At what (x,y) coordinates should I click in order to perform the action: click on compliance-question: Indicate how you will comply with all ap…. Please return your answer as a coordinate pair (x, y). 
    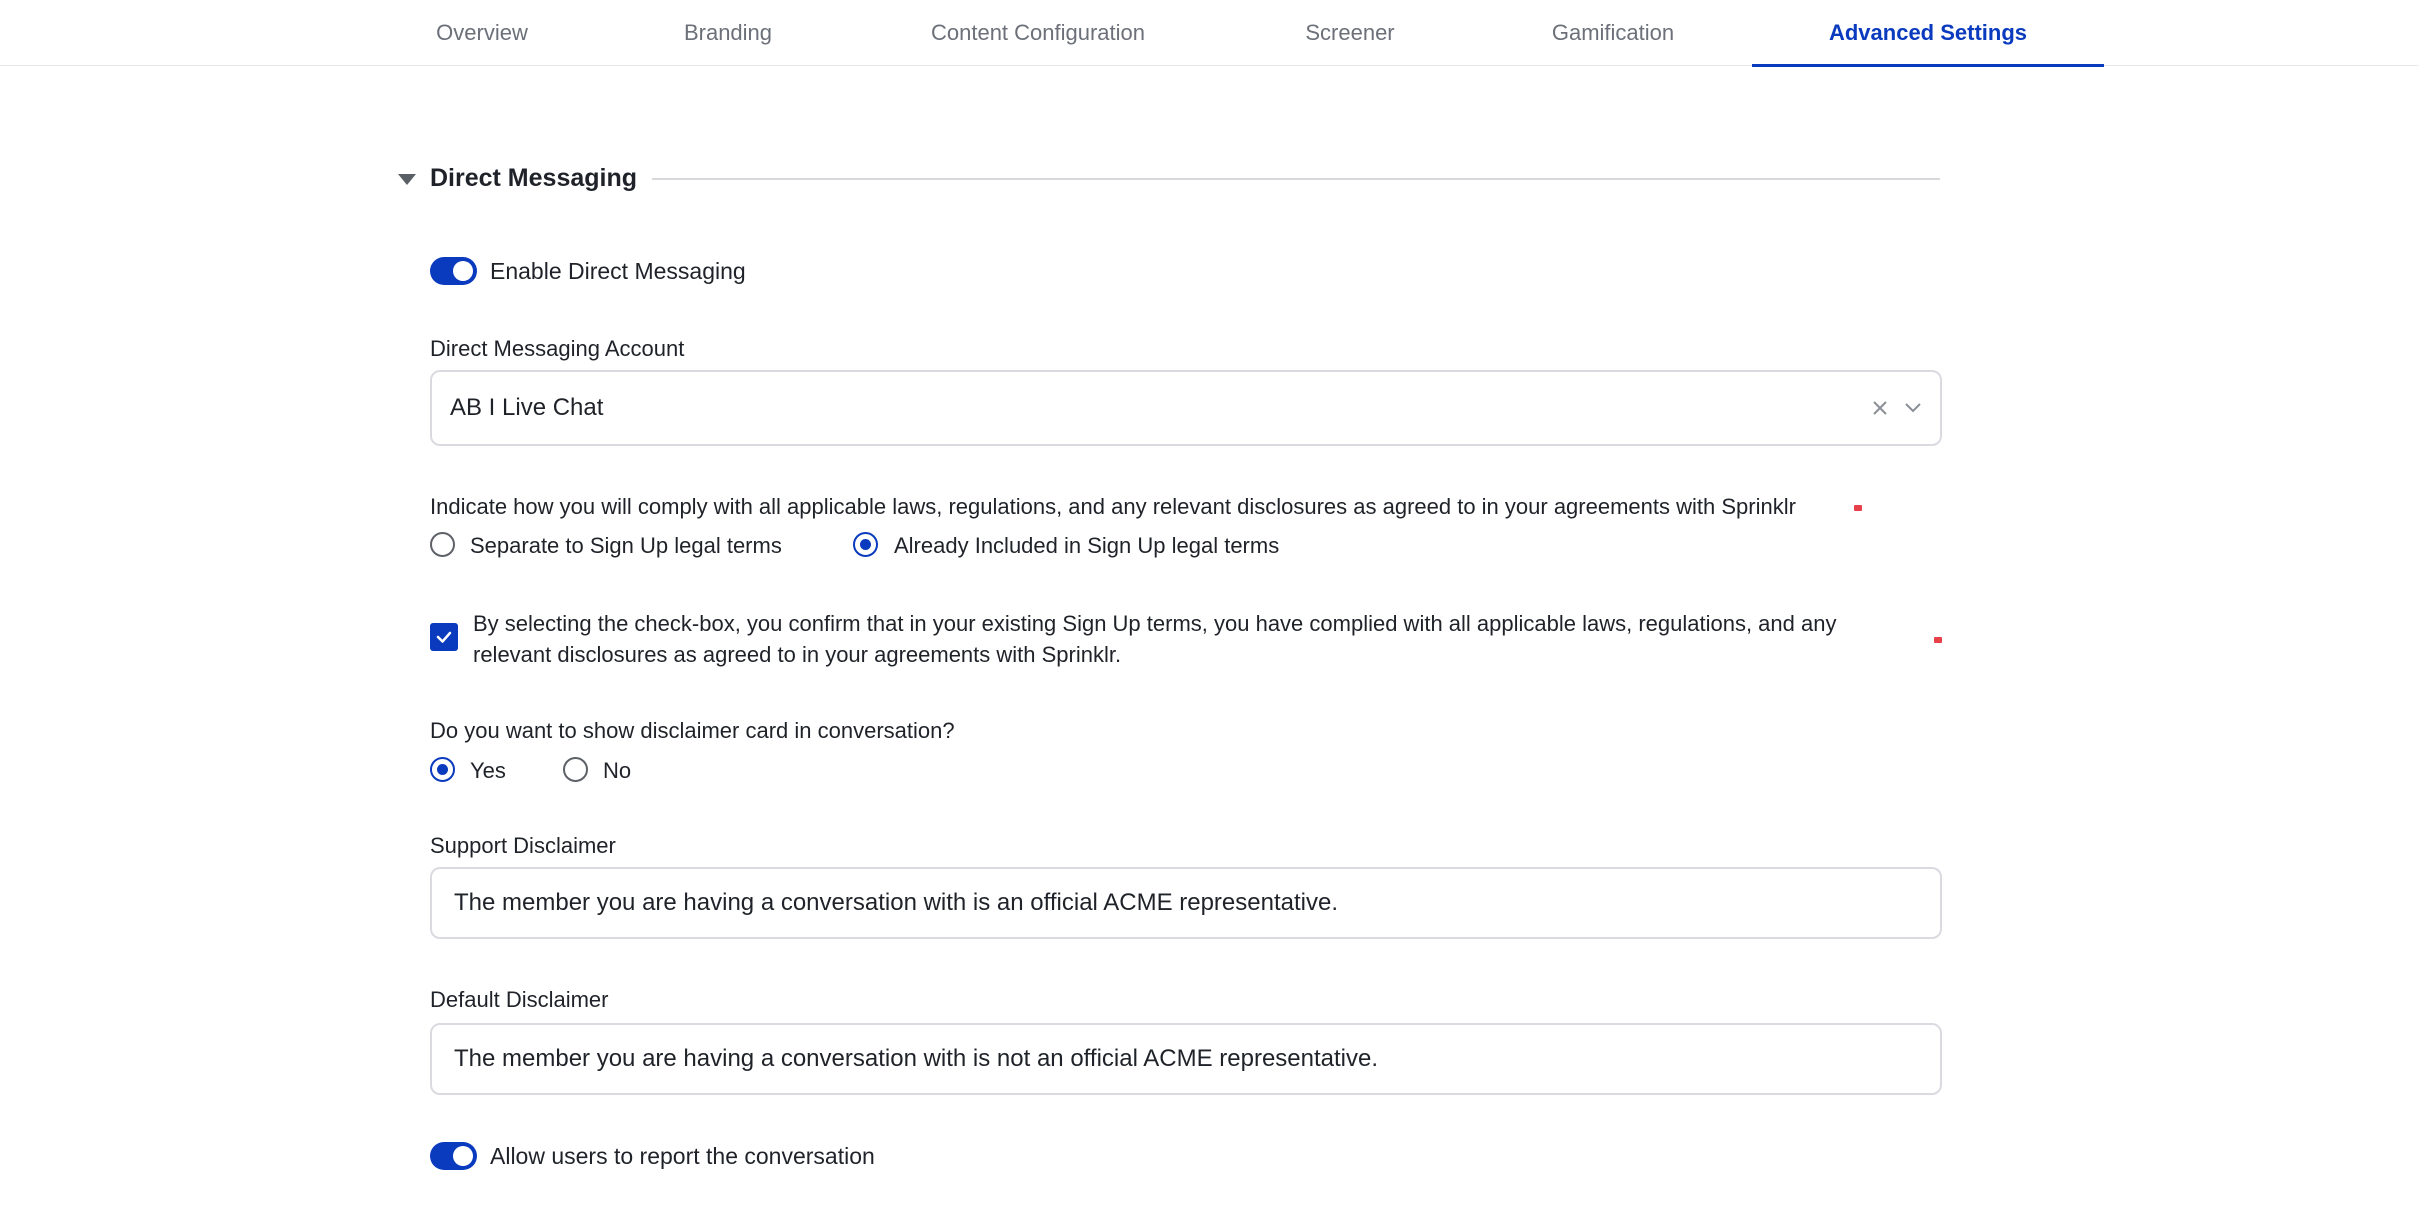
    Looking at the image, I should click on (1113, 506).